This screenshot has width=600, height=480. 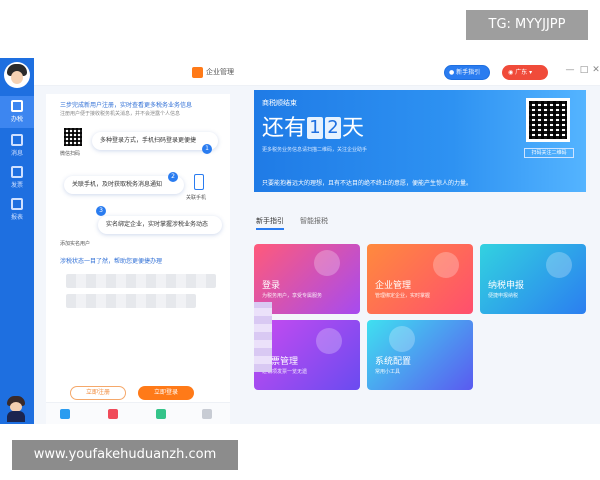 What do you see at coordinates (292, 296) in the screenshot?
I see `card-subtitle: 为税务用户，享受专属服务` at bounding box center [292, 296].